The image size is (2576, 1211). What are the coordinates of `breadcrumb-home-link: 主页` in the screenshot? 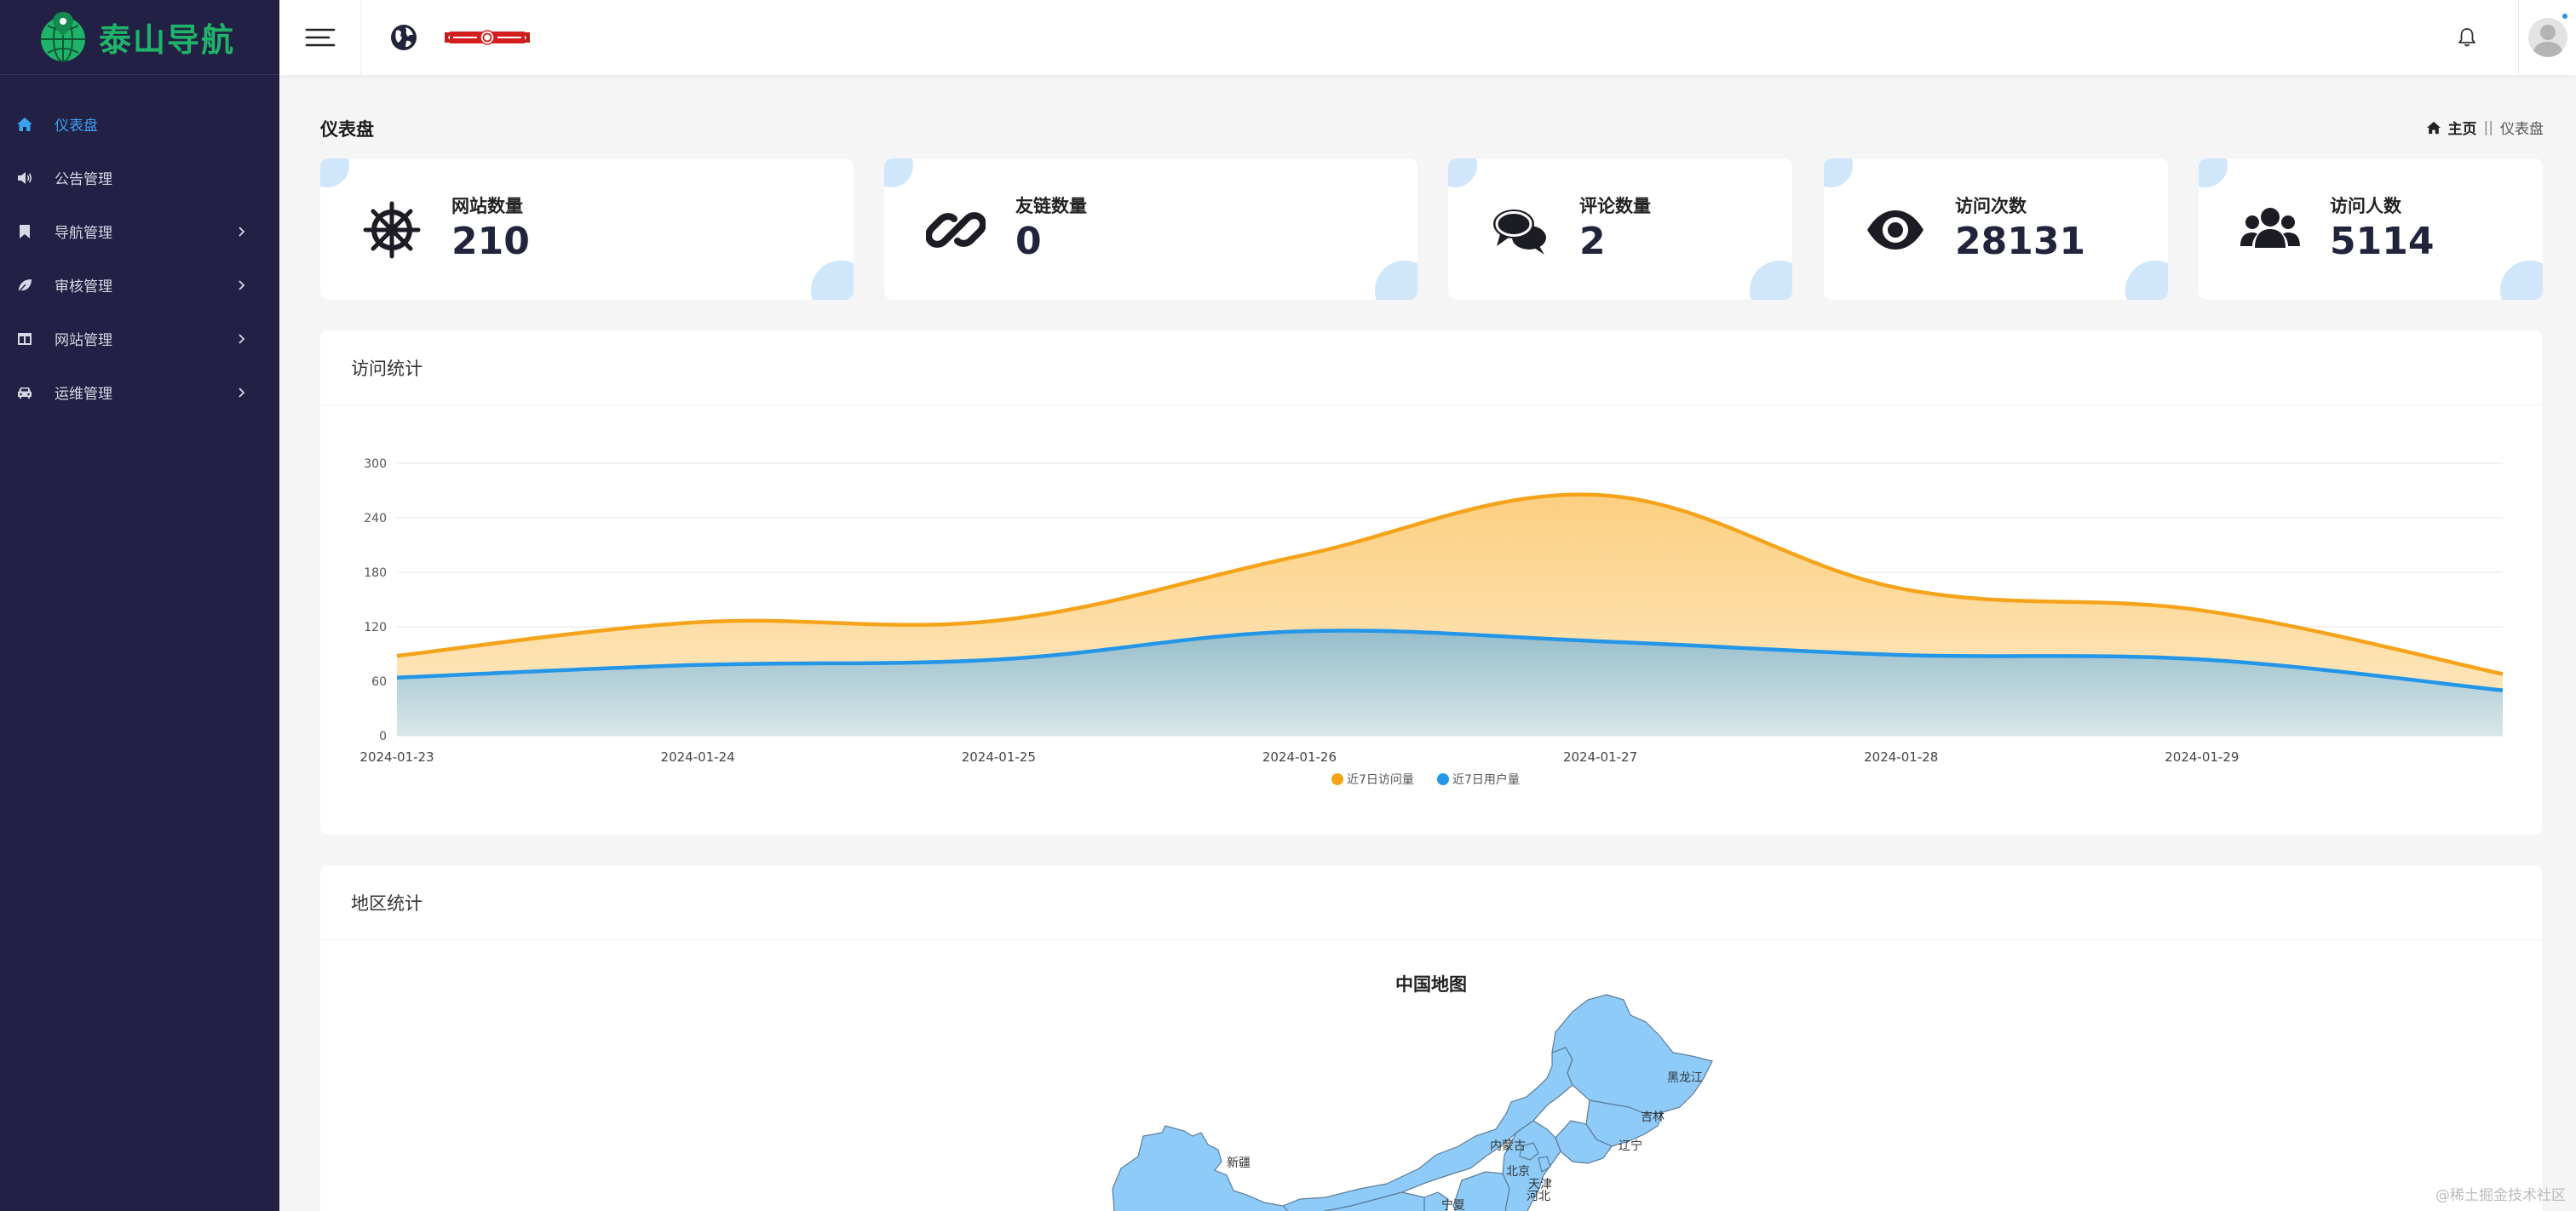 It's located at (2452, 127).